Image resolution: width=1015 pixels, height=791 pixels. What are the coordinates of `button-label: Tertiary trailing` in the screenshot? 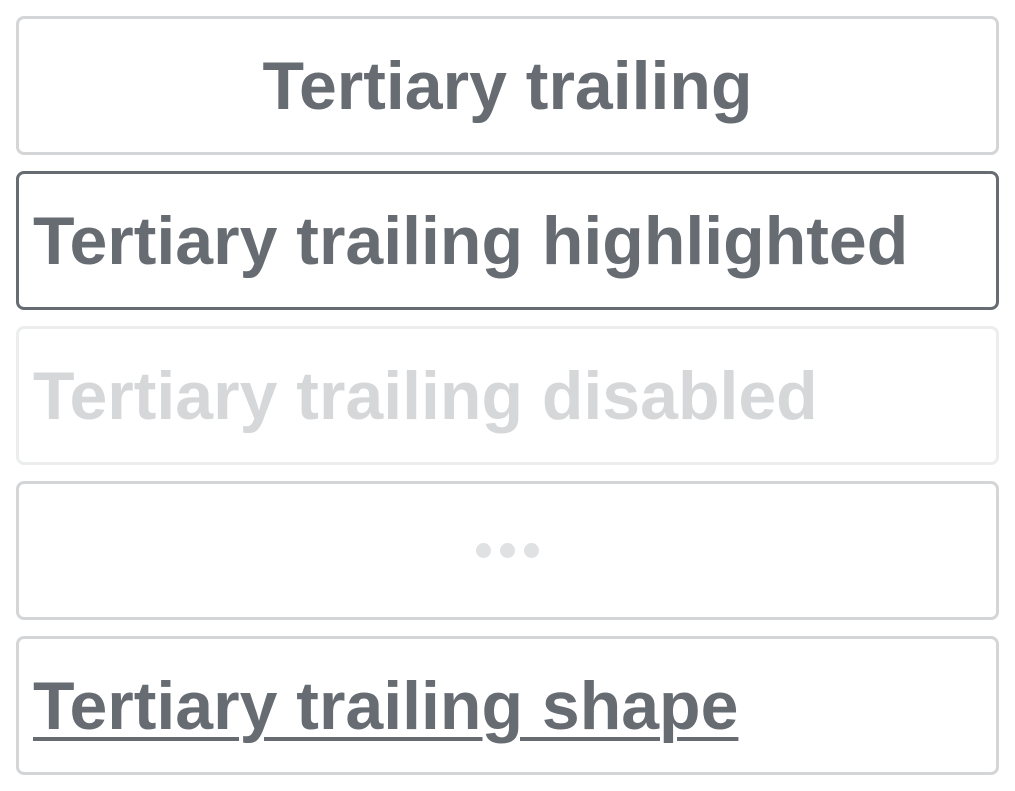 It's located at (507, 85).